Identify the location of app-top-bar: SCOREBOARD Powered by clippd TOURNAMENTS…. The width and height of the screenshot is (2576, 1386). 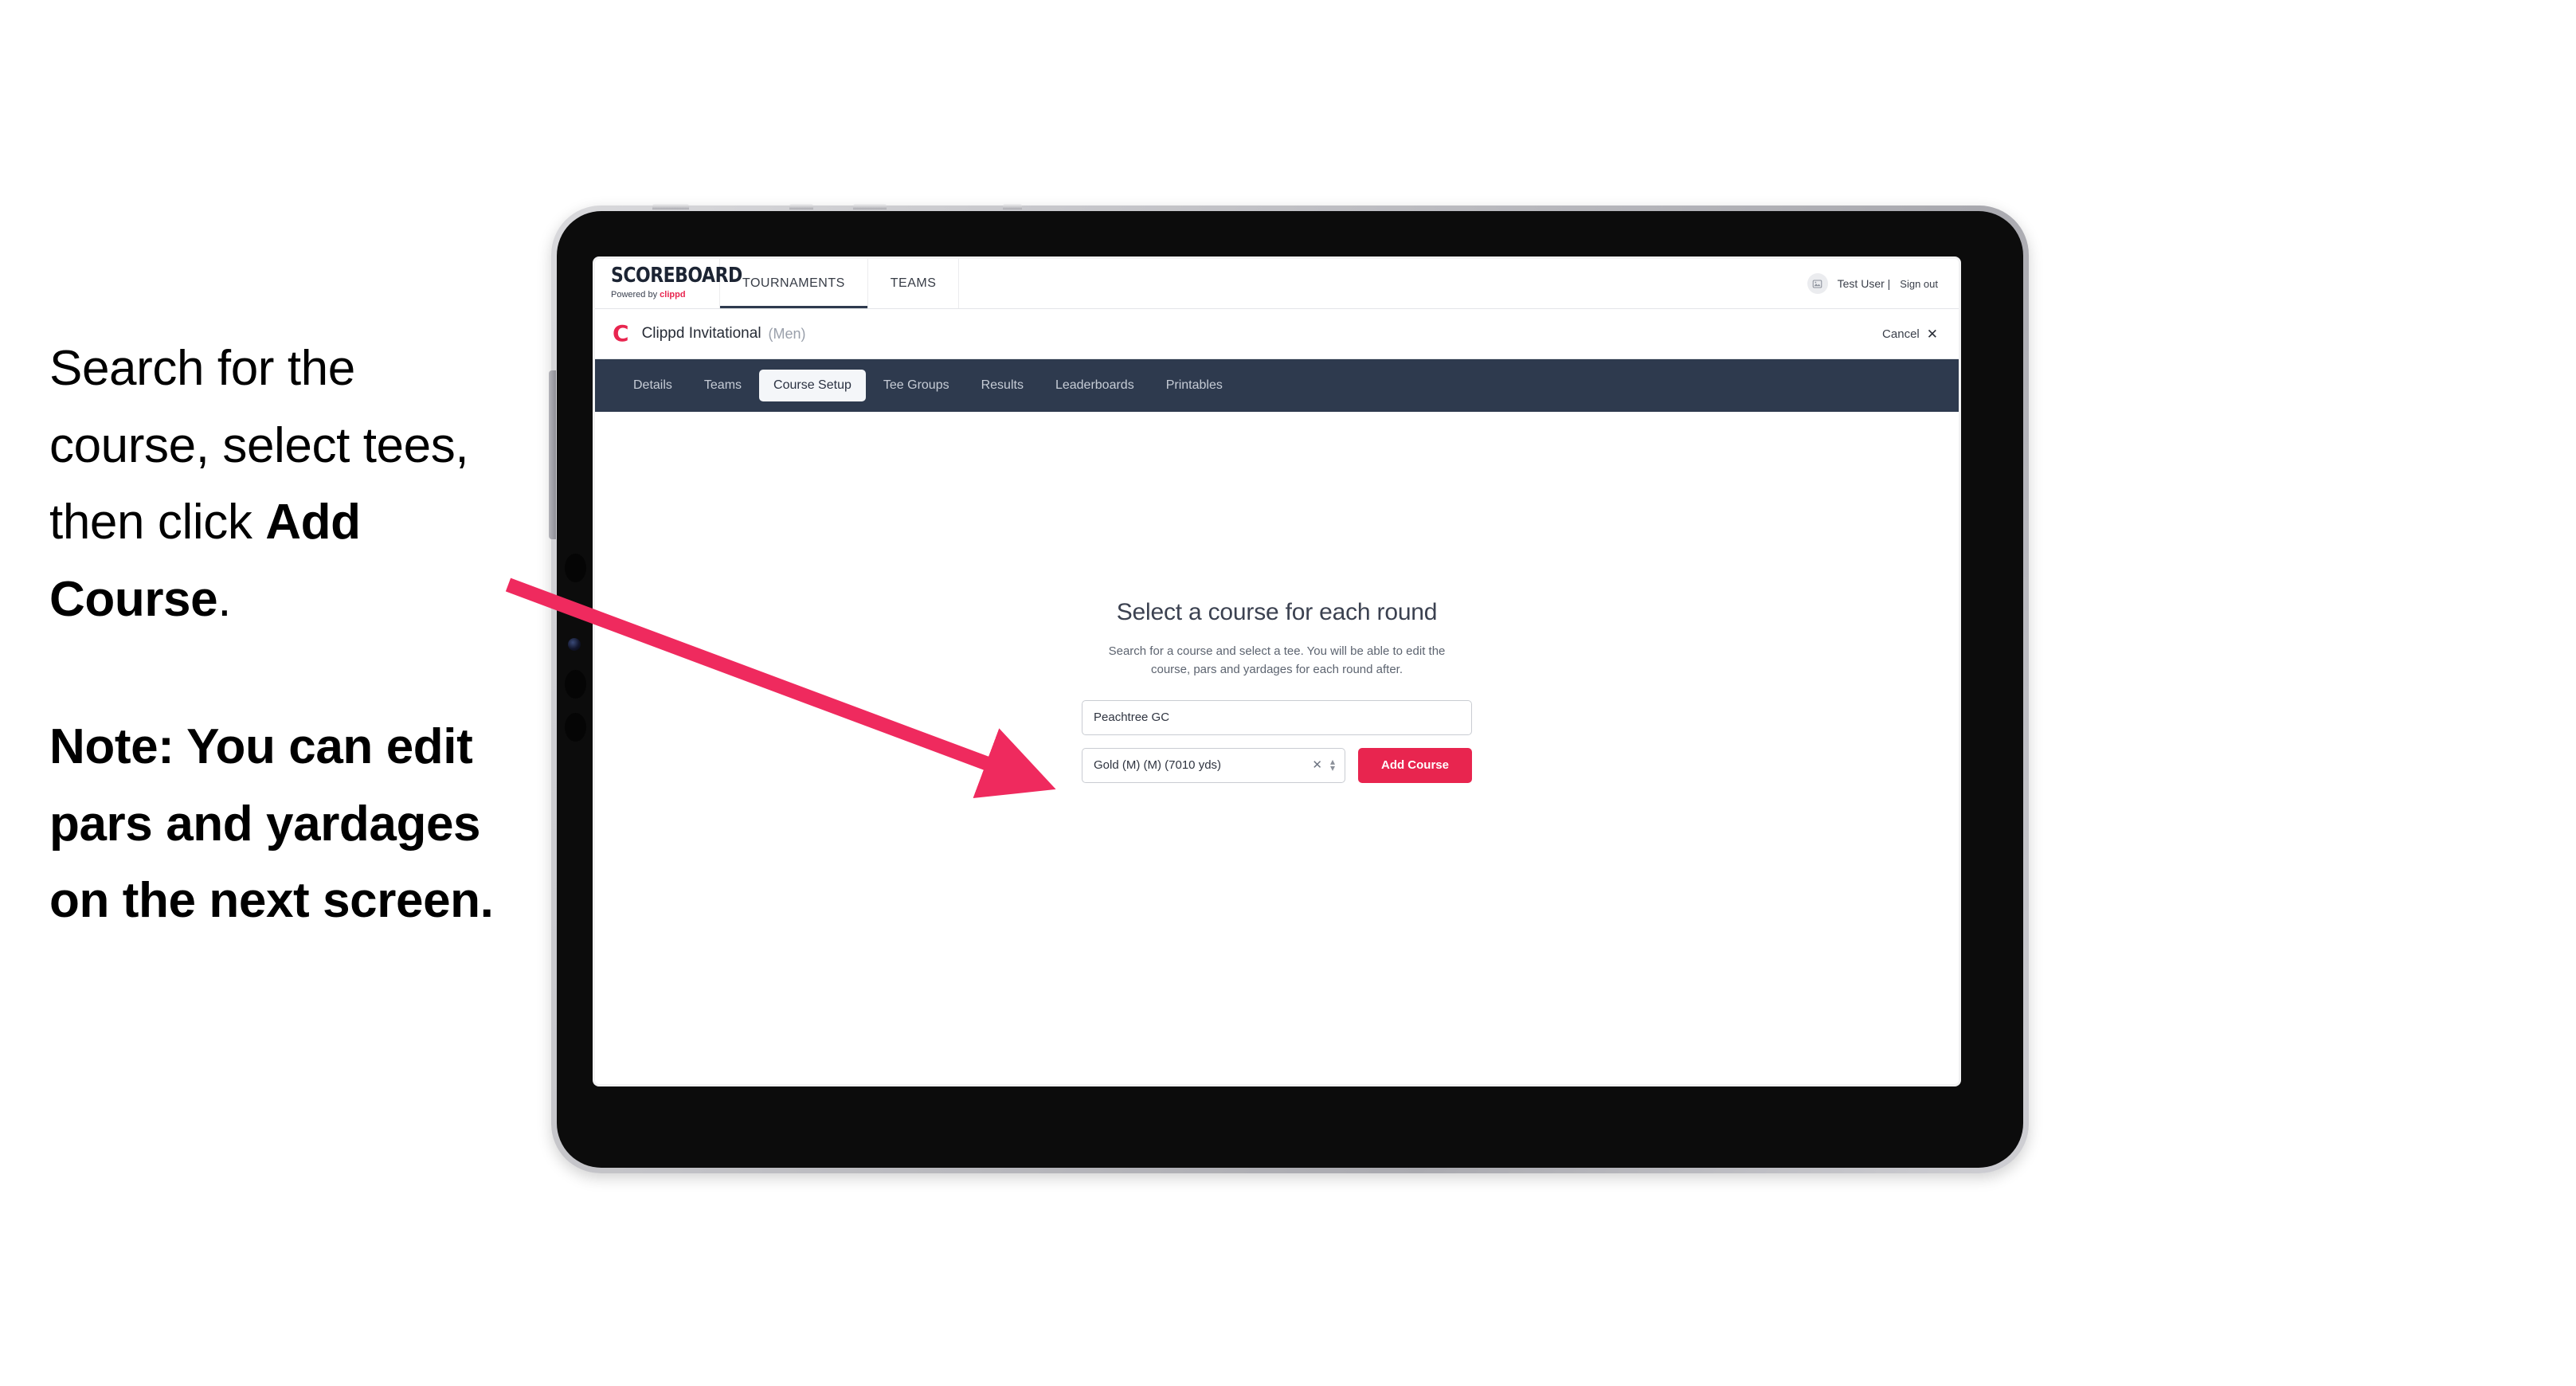
(1277, 284).